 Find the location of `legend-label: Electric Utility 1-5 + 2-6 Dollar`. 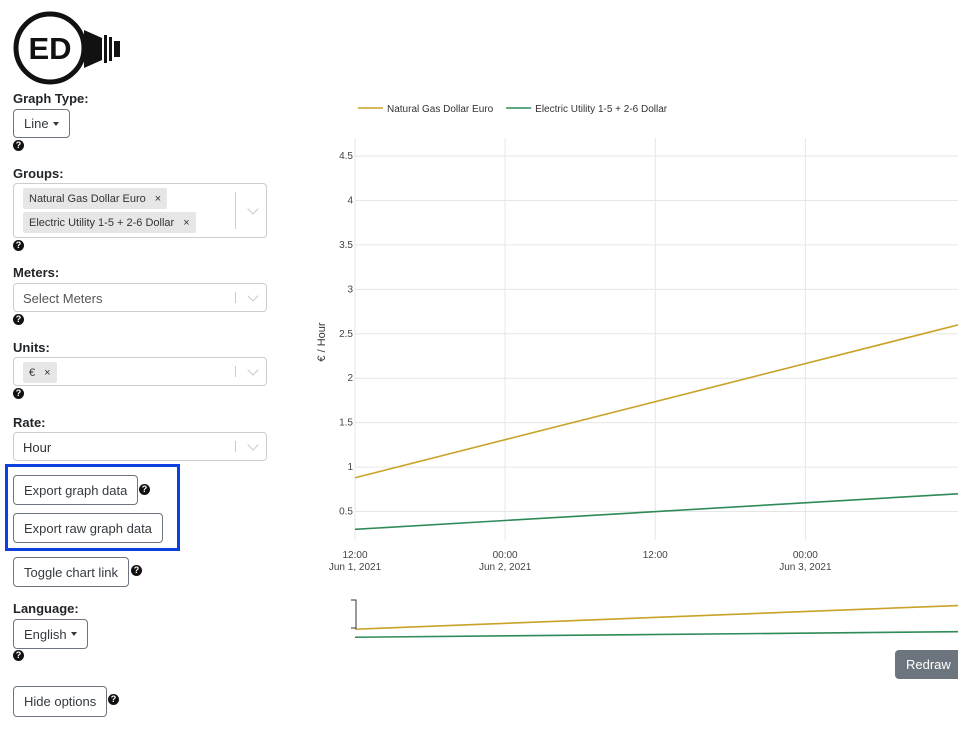

legend-label: Electric Utility 1-5 + 2-6 Dollar is located at coordinates (601, 109).